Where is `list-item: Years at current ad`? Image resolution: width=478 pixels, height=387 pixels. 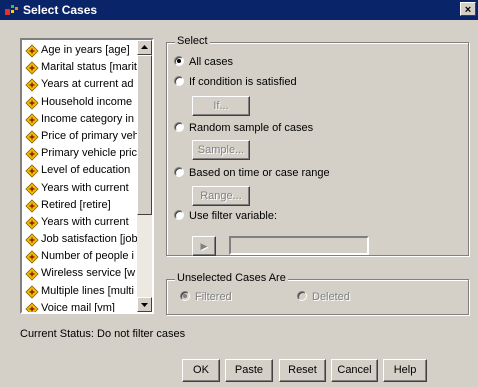 list-item: Years at current ad is located at coordinates (79, 84).